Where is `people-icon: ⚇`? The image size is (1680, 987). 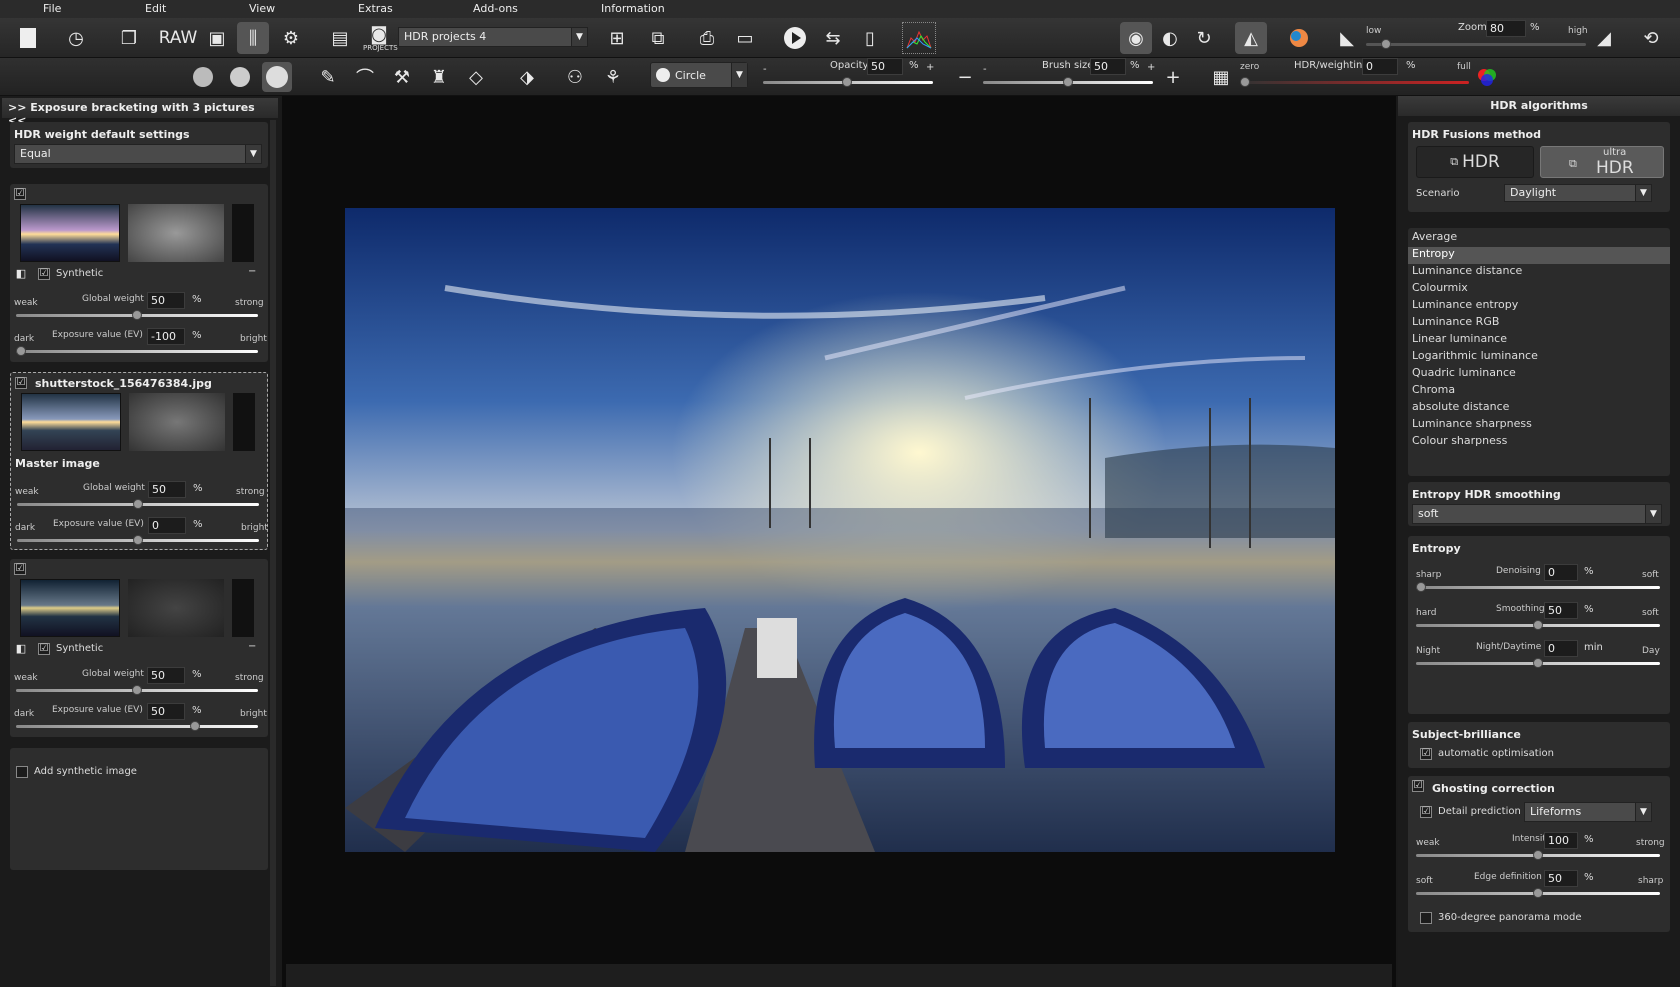 people-icon: ⚇ is located at coordinates (575, 77).